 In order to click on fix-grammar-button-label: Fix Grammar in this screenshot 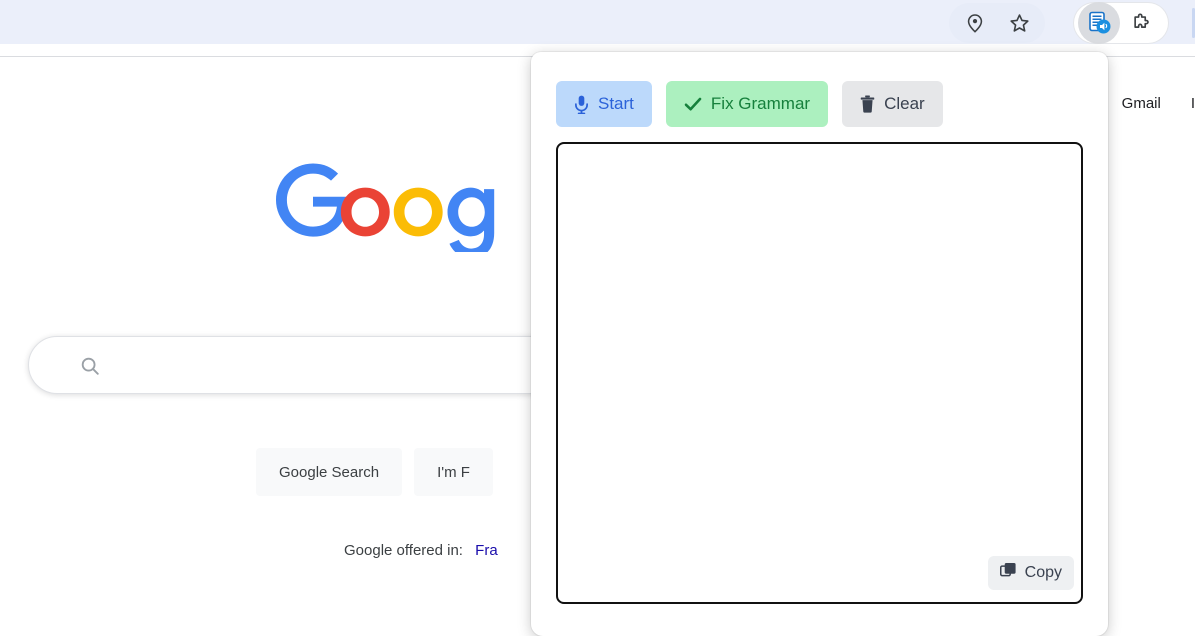, I will do `click(760, 103)`.